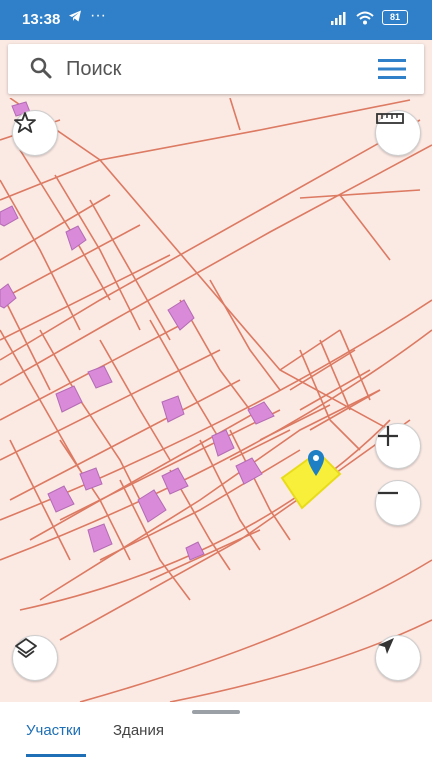  What do you see at coordinates (53, 730) in the screenshot?
I see `tab-parcels: Участки` at bounding box center [53, 730].